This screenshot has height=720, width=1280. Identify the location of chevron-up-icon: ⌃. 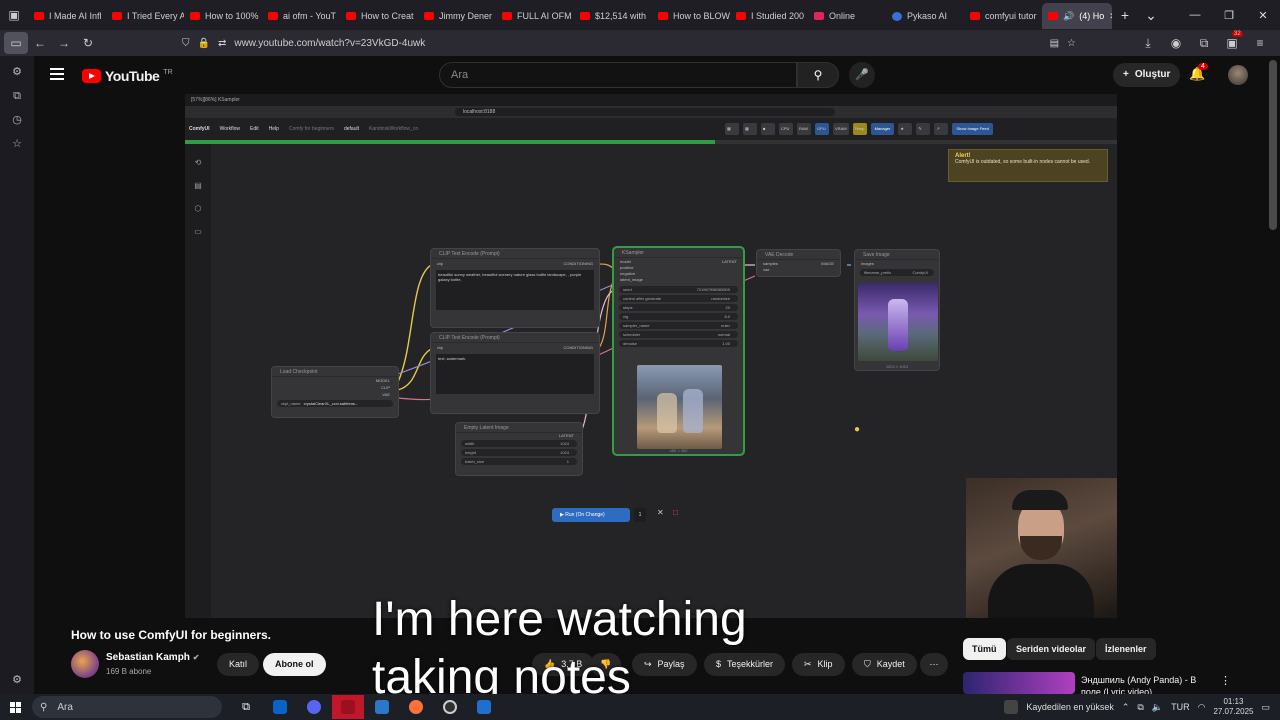
(1126, 707).